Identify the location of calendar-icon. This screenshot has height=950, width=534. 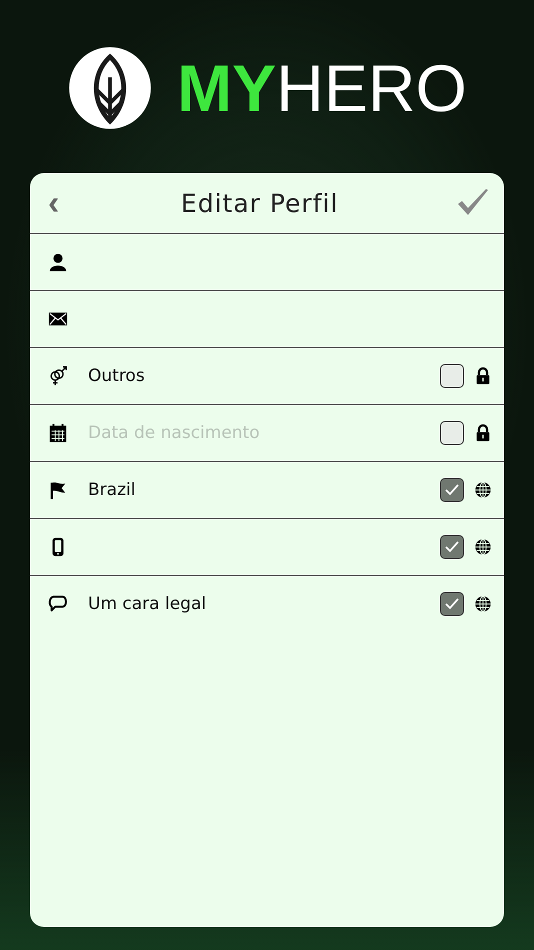
(58, 433).